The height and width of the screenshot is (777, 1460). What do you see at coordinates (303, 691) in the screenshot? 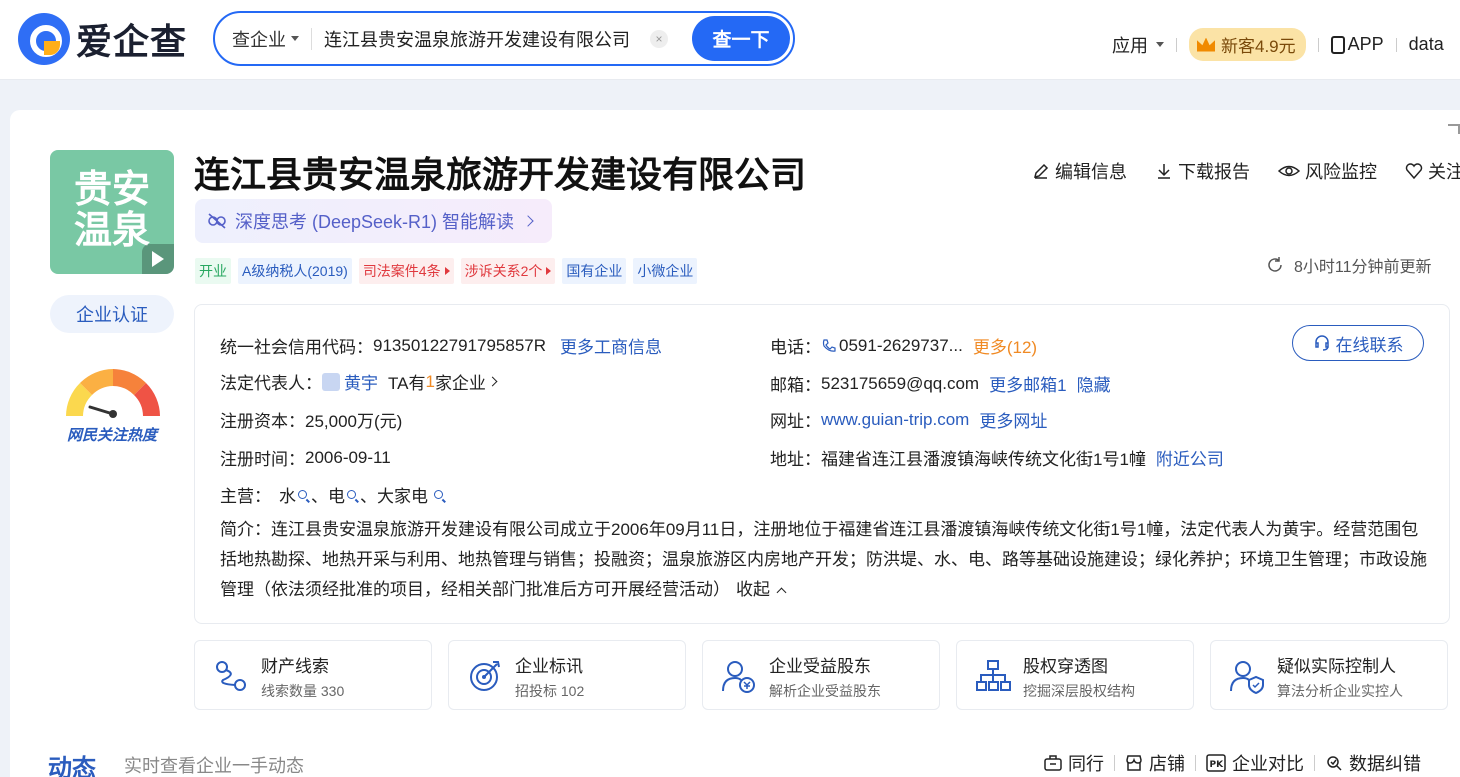
I see `feature-subtitle: 线索数量 330` at bounding box center [303, 691].